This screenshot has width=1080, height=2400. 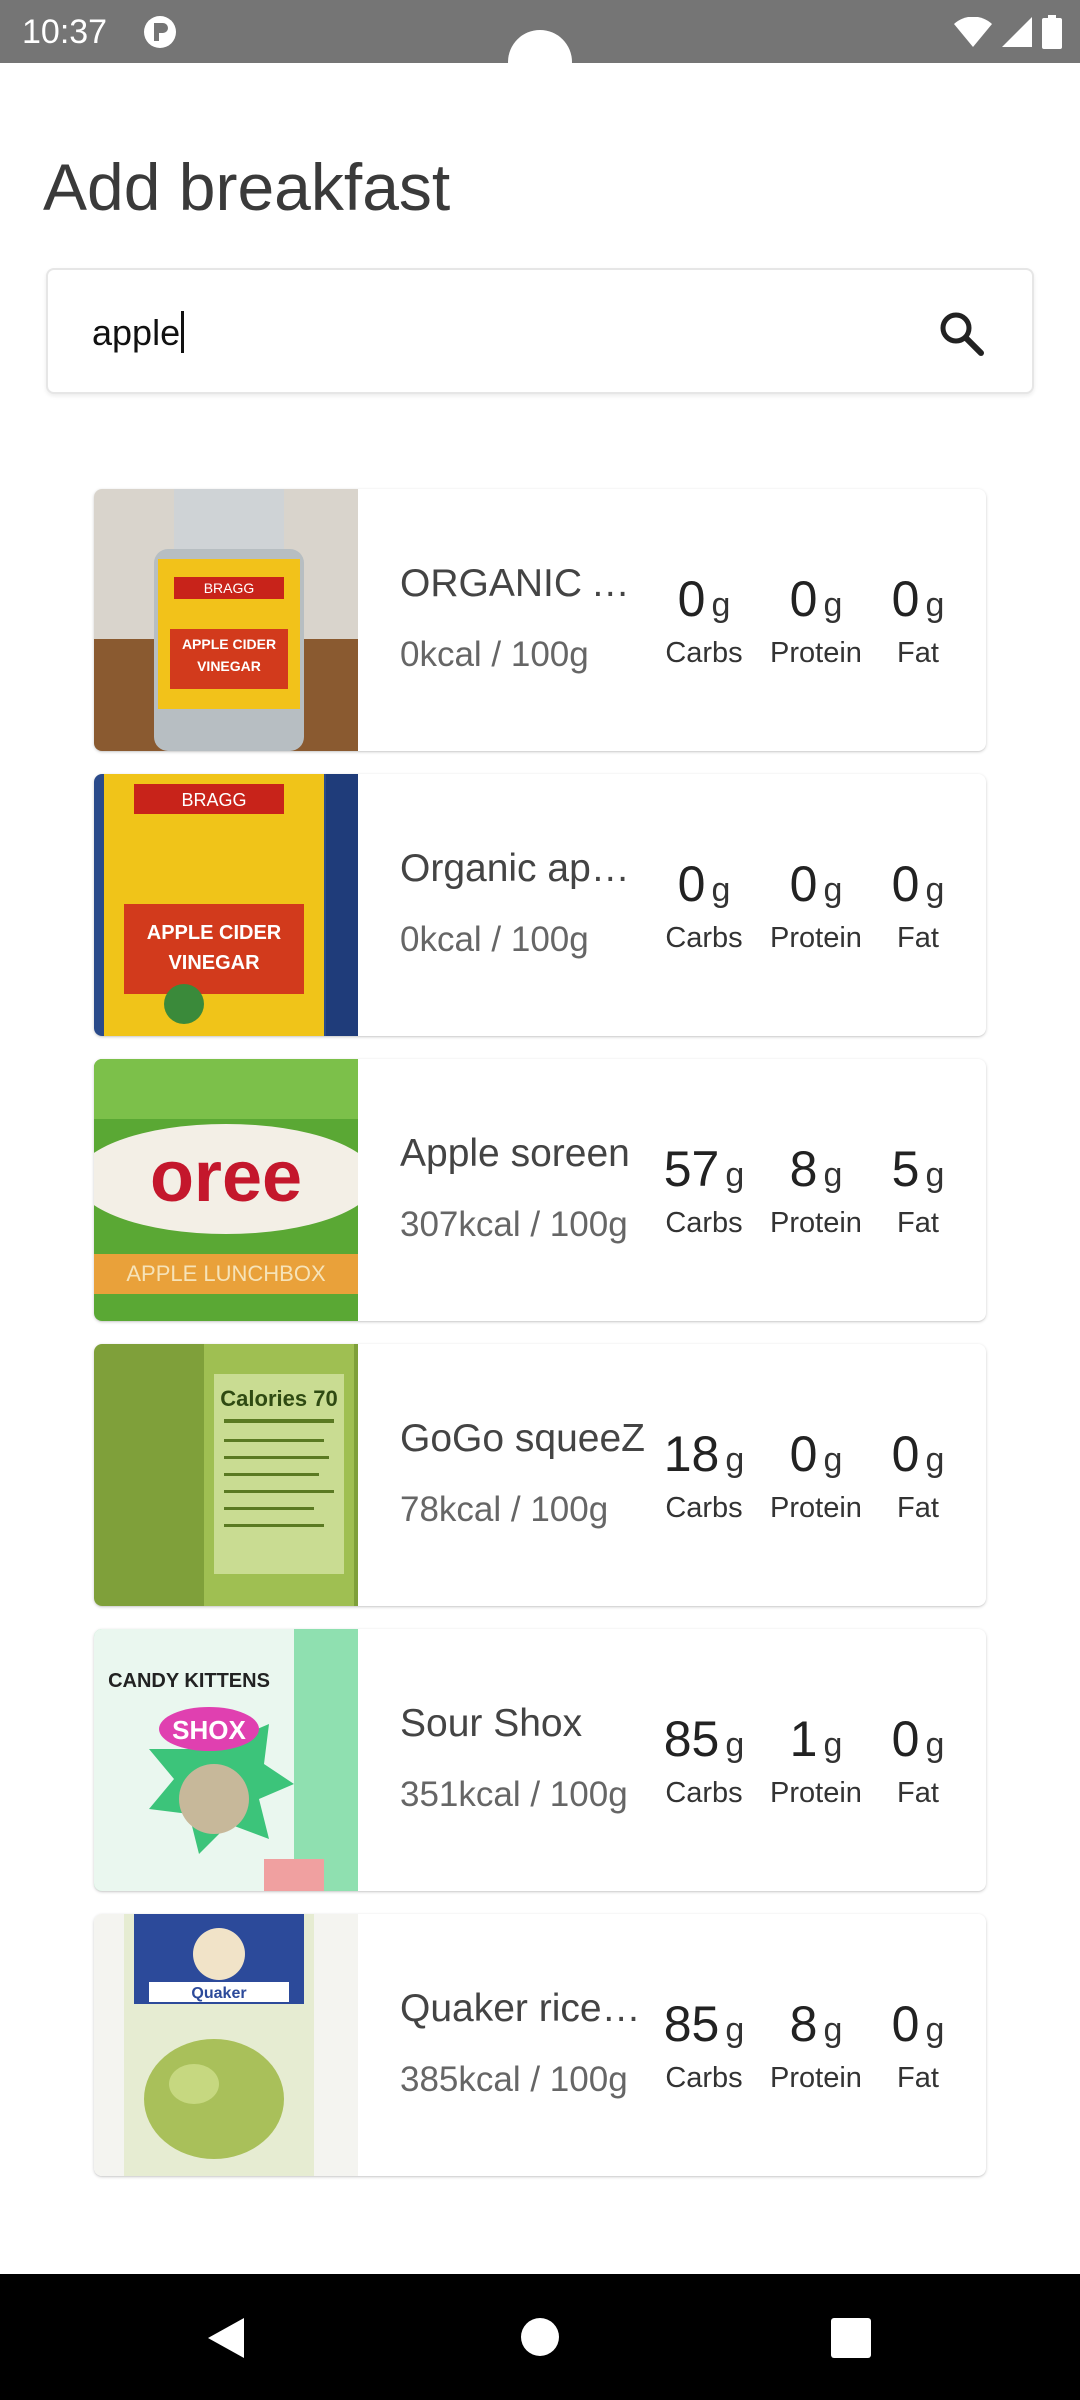 What do you see at coordinates (515, 1153) in the screenshot?
I see `food-name: Apple soreen` at bounding box center [515, 1153].